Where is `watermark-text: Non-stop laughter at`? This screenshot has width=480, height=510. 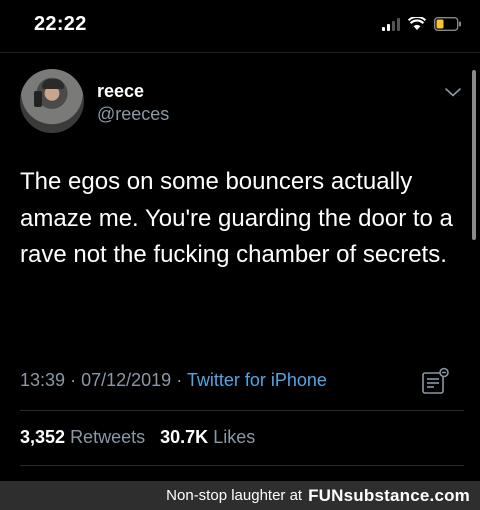 watermark-text: Non-stop laughter at is located at coordinates (234, 495).